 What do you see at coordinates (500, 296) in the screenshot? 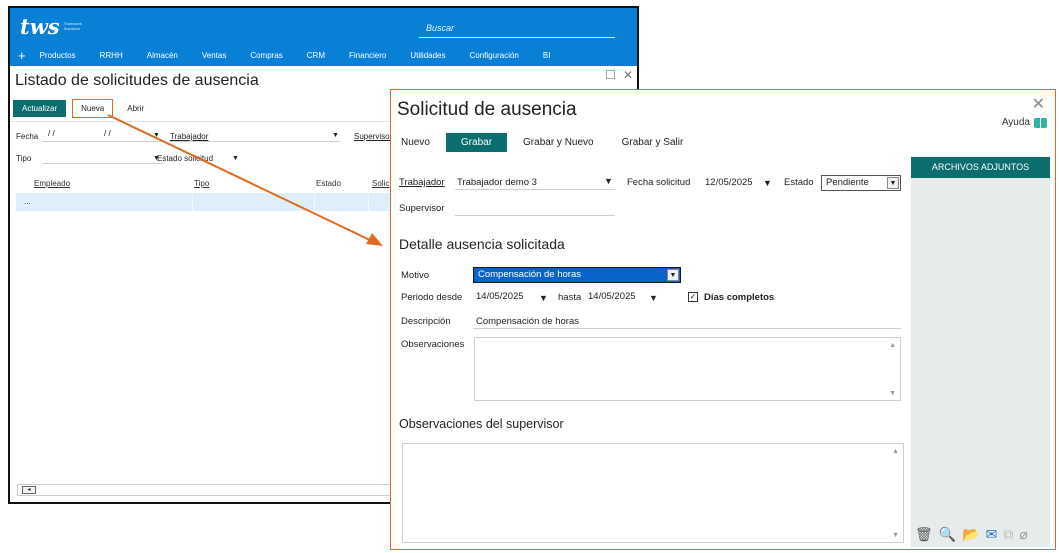
I see `periodo-desde-field: 14/05/2025` at bounding box center [500, 296].